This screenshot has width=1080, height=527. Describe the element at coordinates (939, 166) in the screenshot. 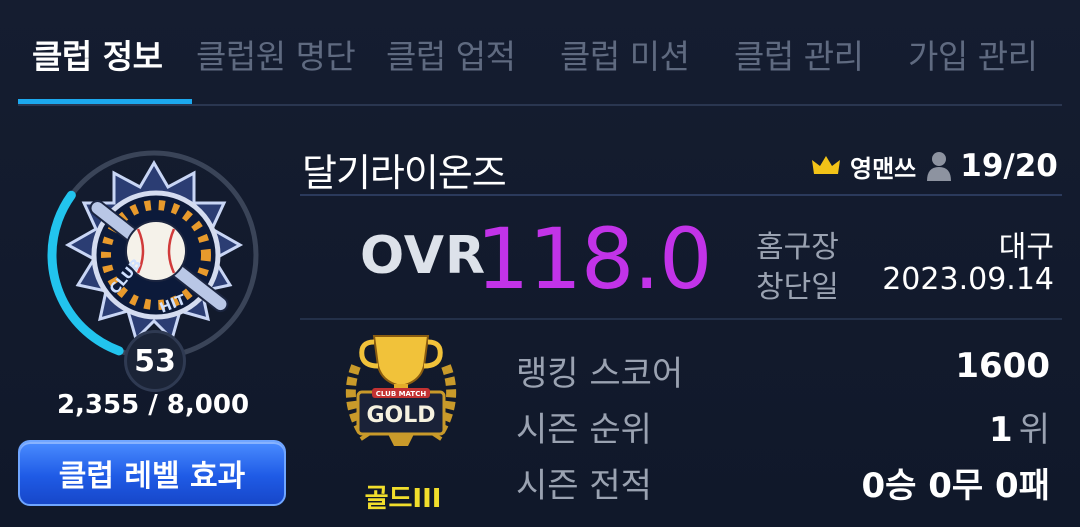

I see `member-icon` at that location.